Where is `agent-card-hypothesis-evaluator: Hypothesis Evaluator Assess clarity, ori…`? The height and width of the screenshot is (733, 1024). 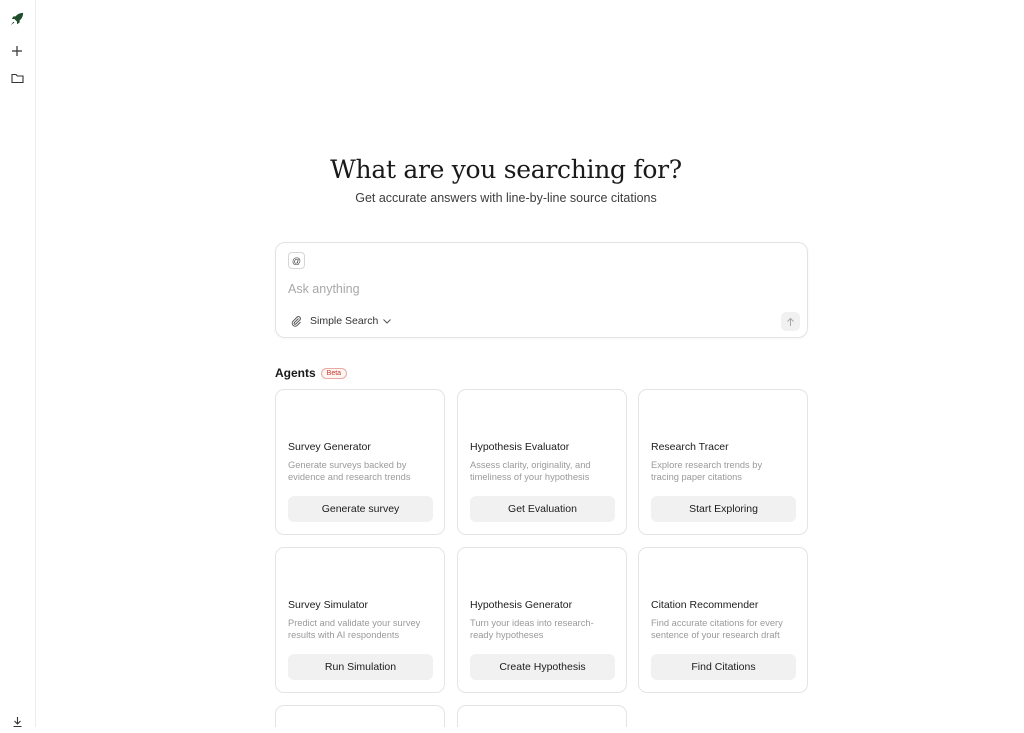
agent-card-hypothesis-evaluator: Hypothesis Evaluator Assess clarity, ori… is located at coordinates (542, 462).